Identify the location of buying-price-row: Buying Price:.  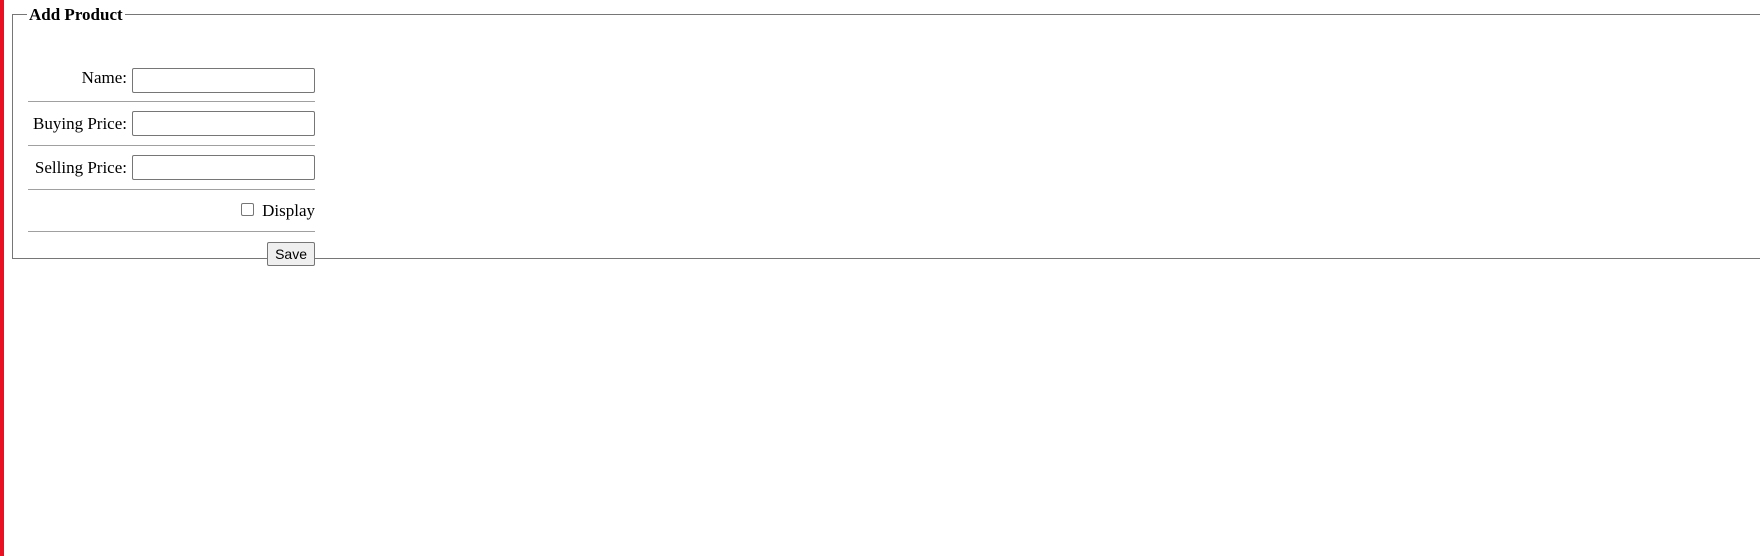
(171, 124).